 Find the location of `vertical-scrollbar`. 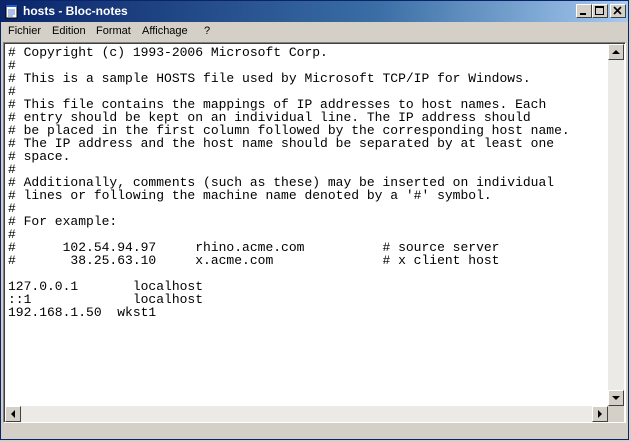

vertical-scrollbar is located at coordinates (616, 225).